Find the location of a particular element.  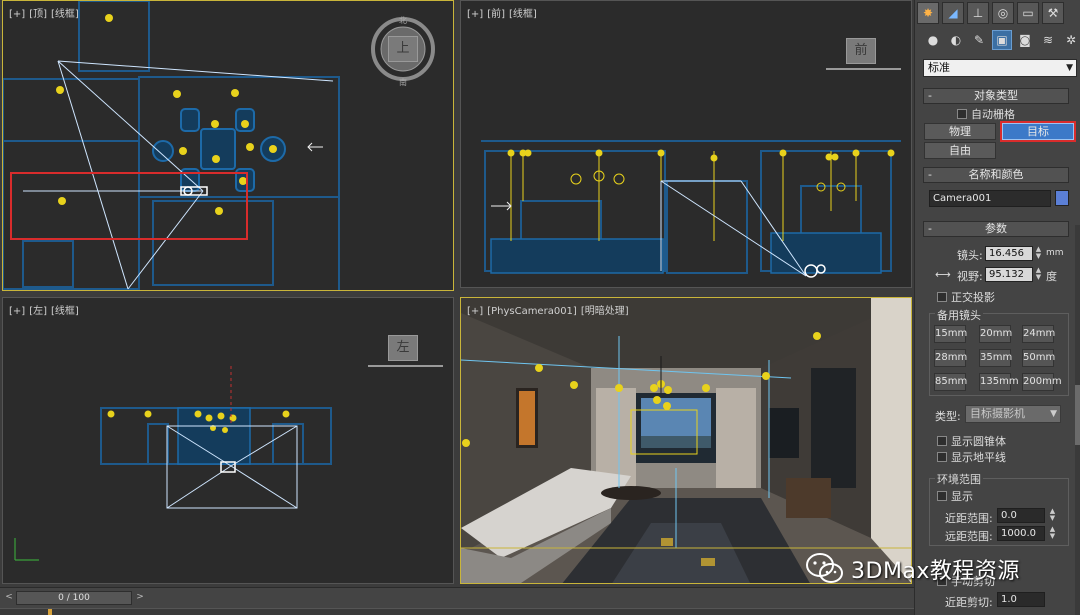

compass-south: 南 is located at coordinates (403, 82).